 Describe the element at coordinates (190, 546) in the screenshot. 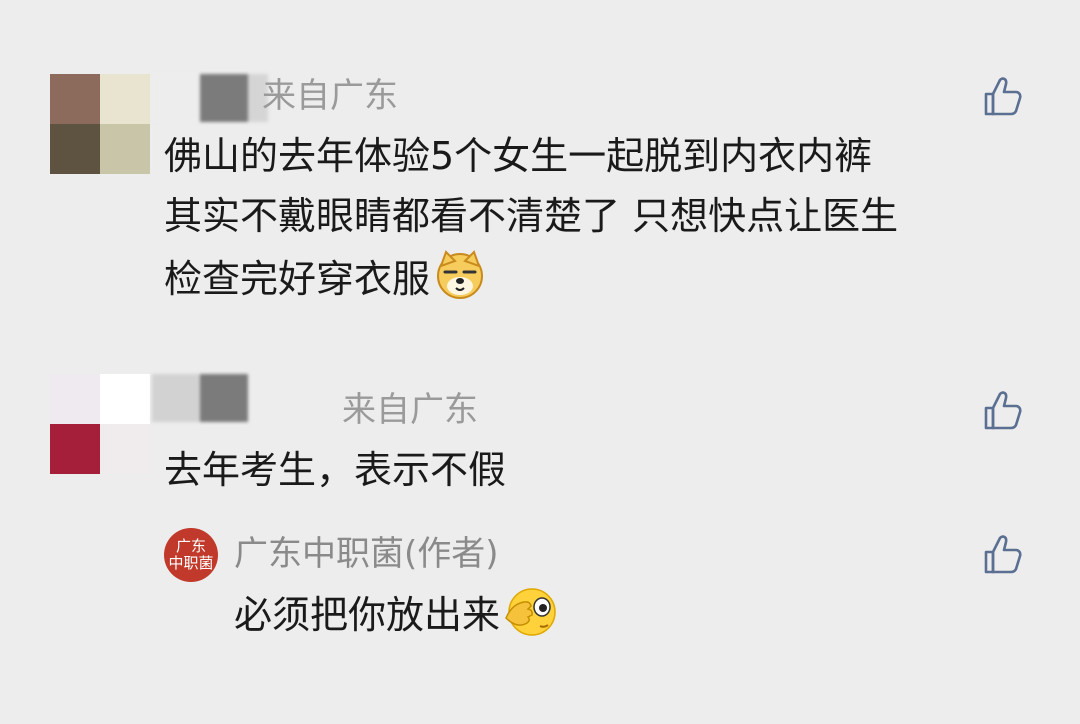

I see `author-avatar-line: 广东` at that location.